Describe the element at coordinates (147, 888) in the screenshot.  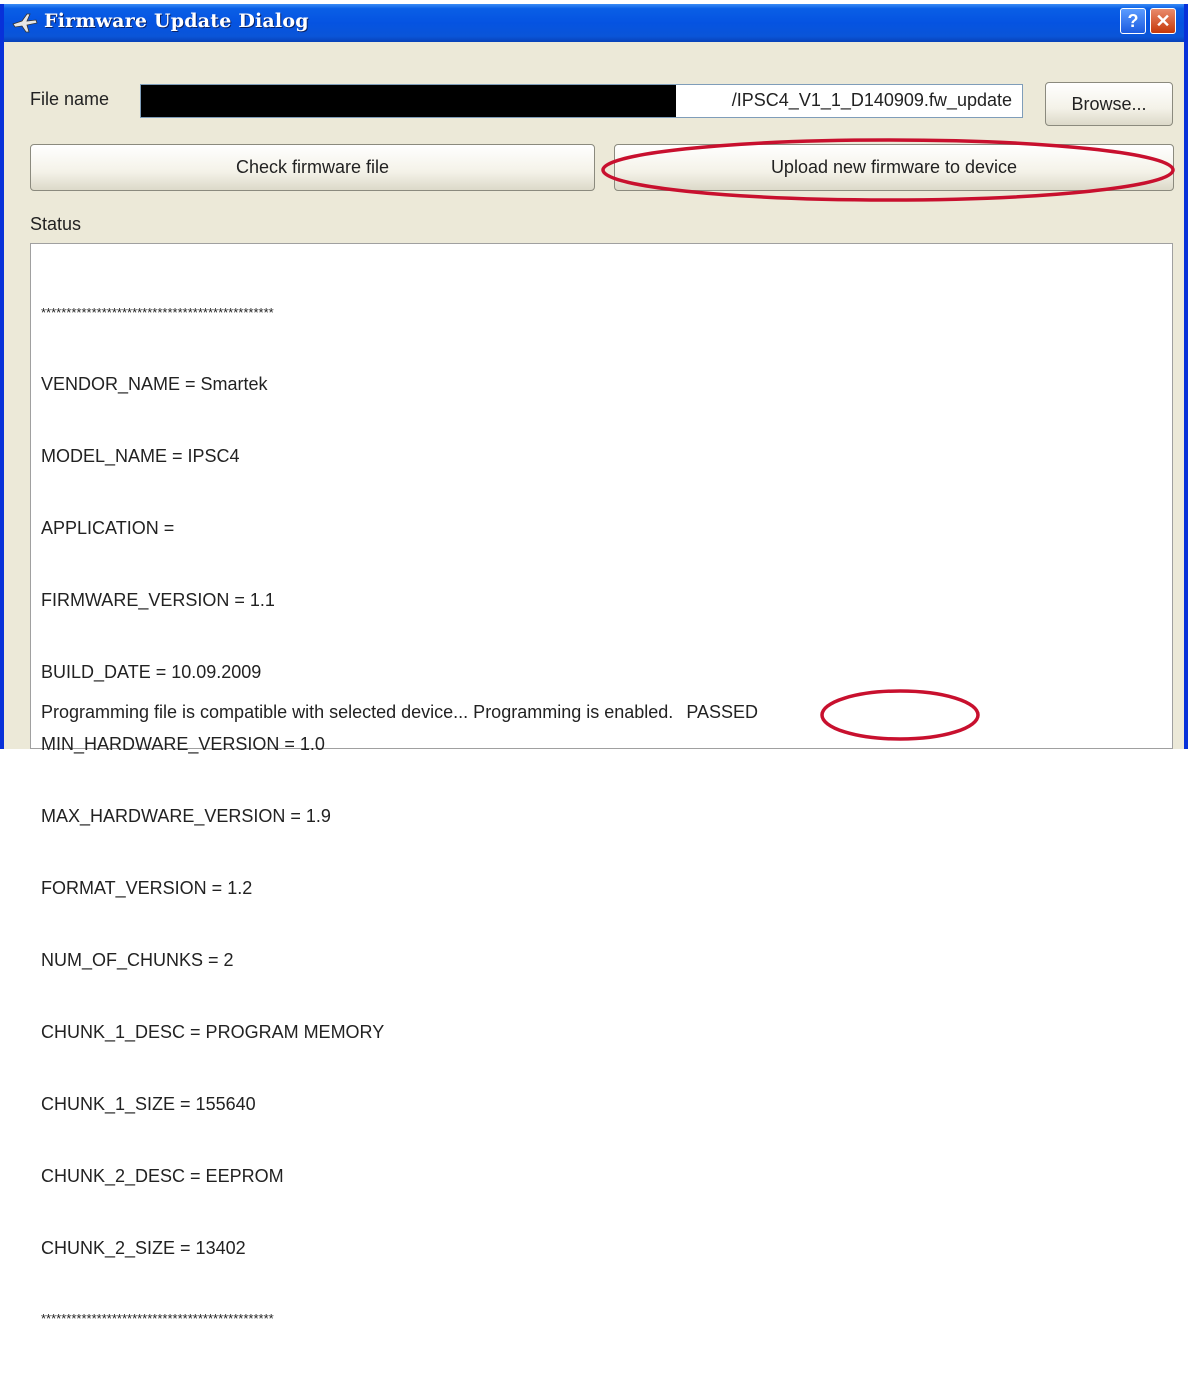
I see `log-line: FORMAT_VERSION = 1.2` at that location.